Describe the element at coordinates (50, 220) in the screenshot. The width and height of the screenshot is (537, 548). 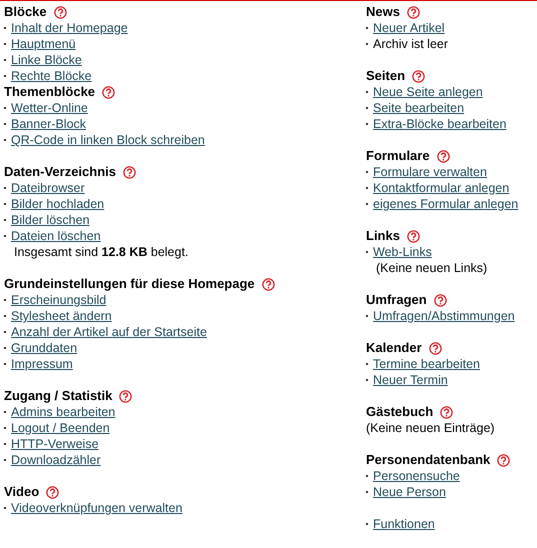
I see `menu-link: Bilder löschen` at that location.